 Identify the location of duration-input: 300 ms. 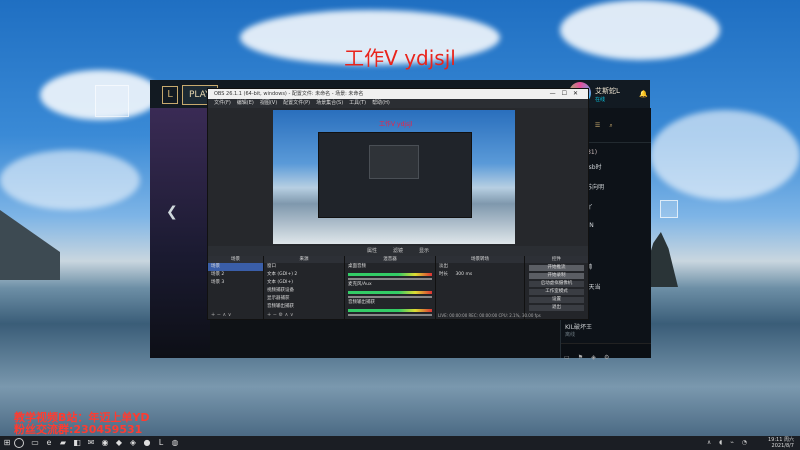
(463, 274).